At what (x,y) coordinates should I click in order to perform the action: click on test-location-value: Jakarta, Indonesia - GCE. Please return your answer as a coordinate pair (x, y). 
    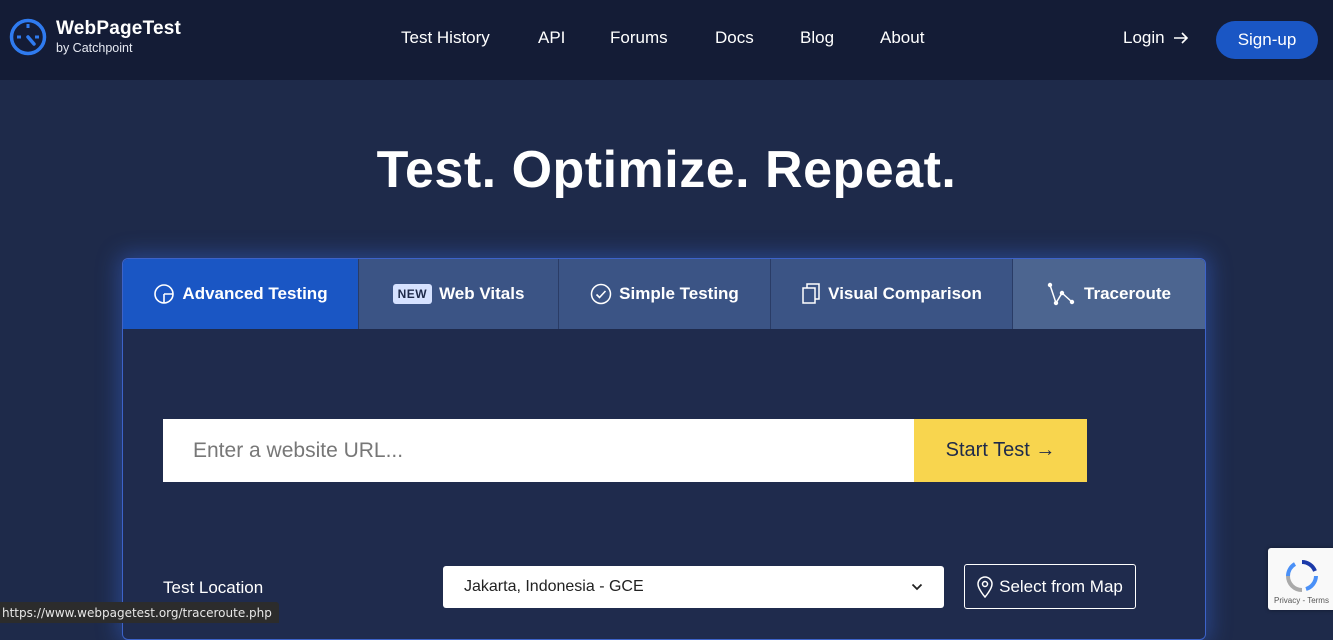
    Looking at the image, I should click on (554, 586).